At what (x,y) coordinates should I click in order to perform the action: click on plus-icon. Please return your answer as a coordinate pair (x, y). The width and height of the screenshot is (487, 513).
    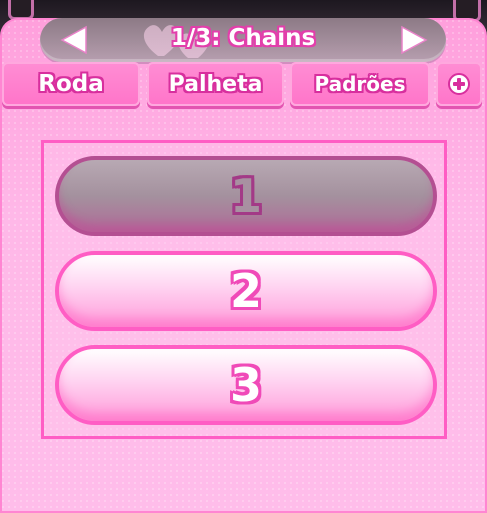
    Looking at the image, I should click on (459, 84).